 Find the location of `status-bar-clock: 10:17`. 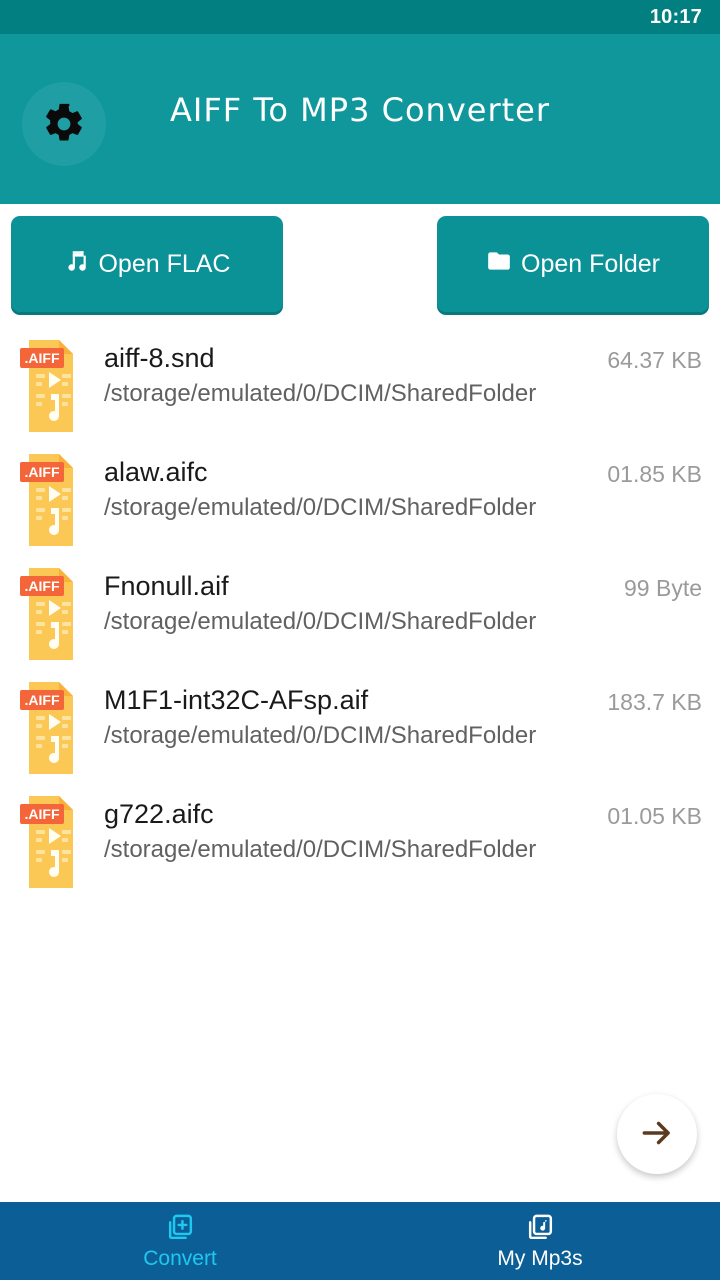

status-bar-clock: 10:17 is located at coordinates (675, 16).